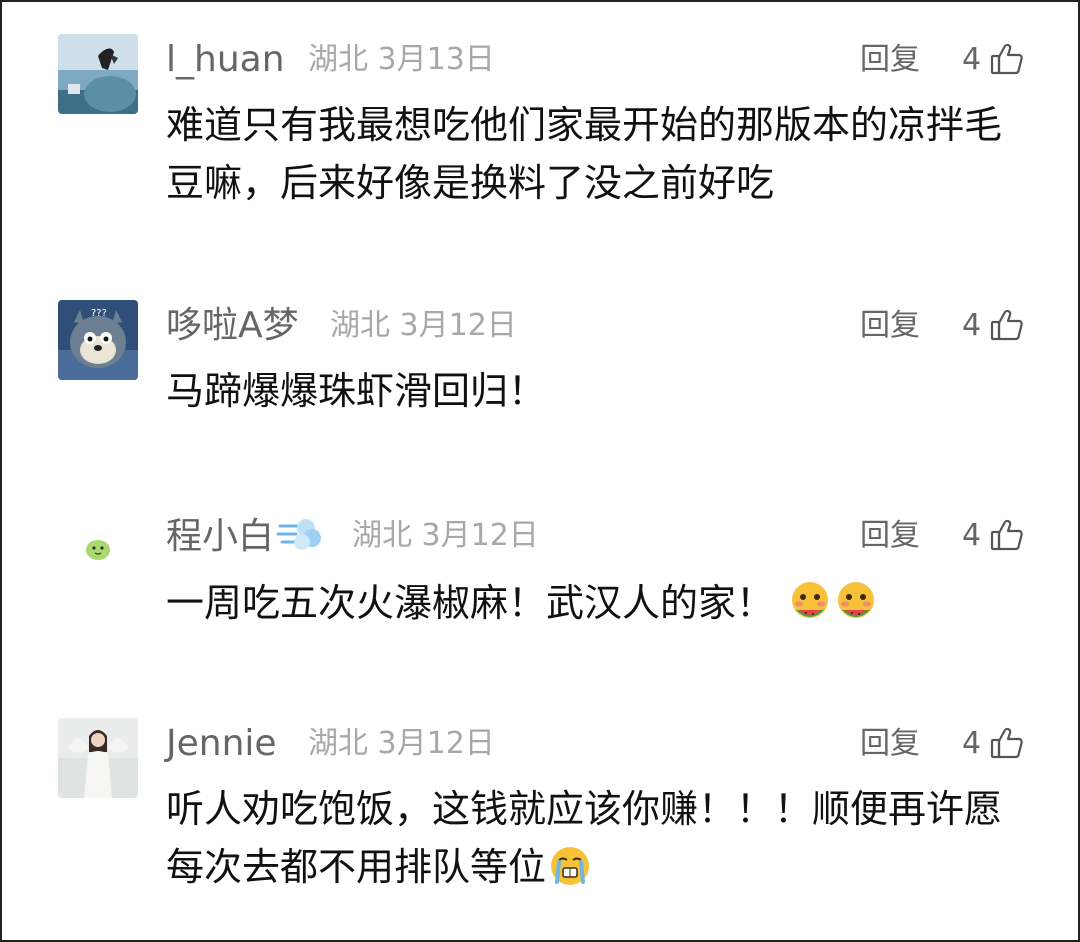 This screenshot has width=1080, height=942. Describe the element at coordinates (596, 838) in the screenshot. I see `comment-body: 听人劝吃饱饭，这钱就应该你赚！！！顺便再许愿每次去都不用排队等位` at that location.